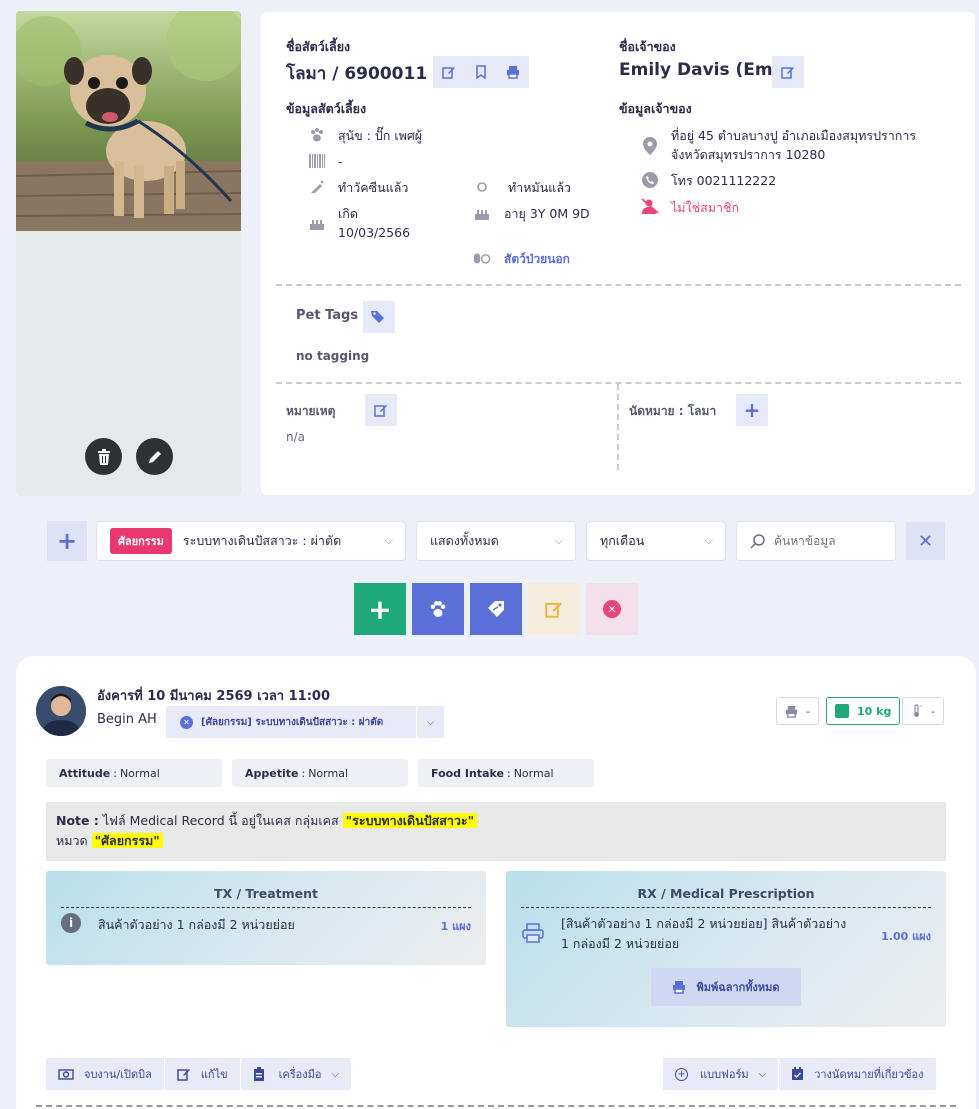 Image resolution: width=979 pixels, height=1109 pixels. I want to click on pet-name: โลมา / 6900011, so click(357, 74).